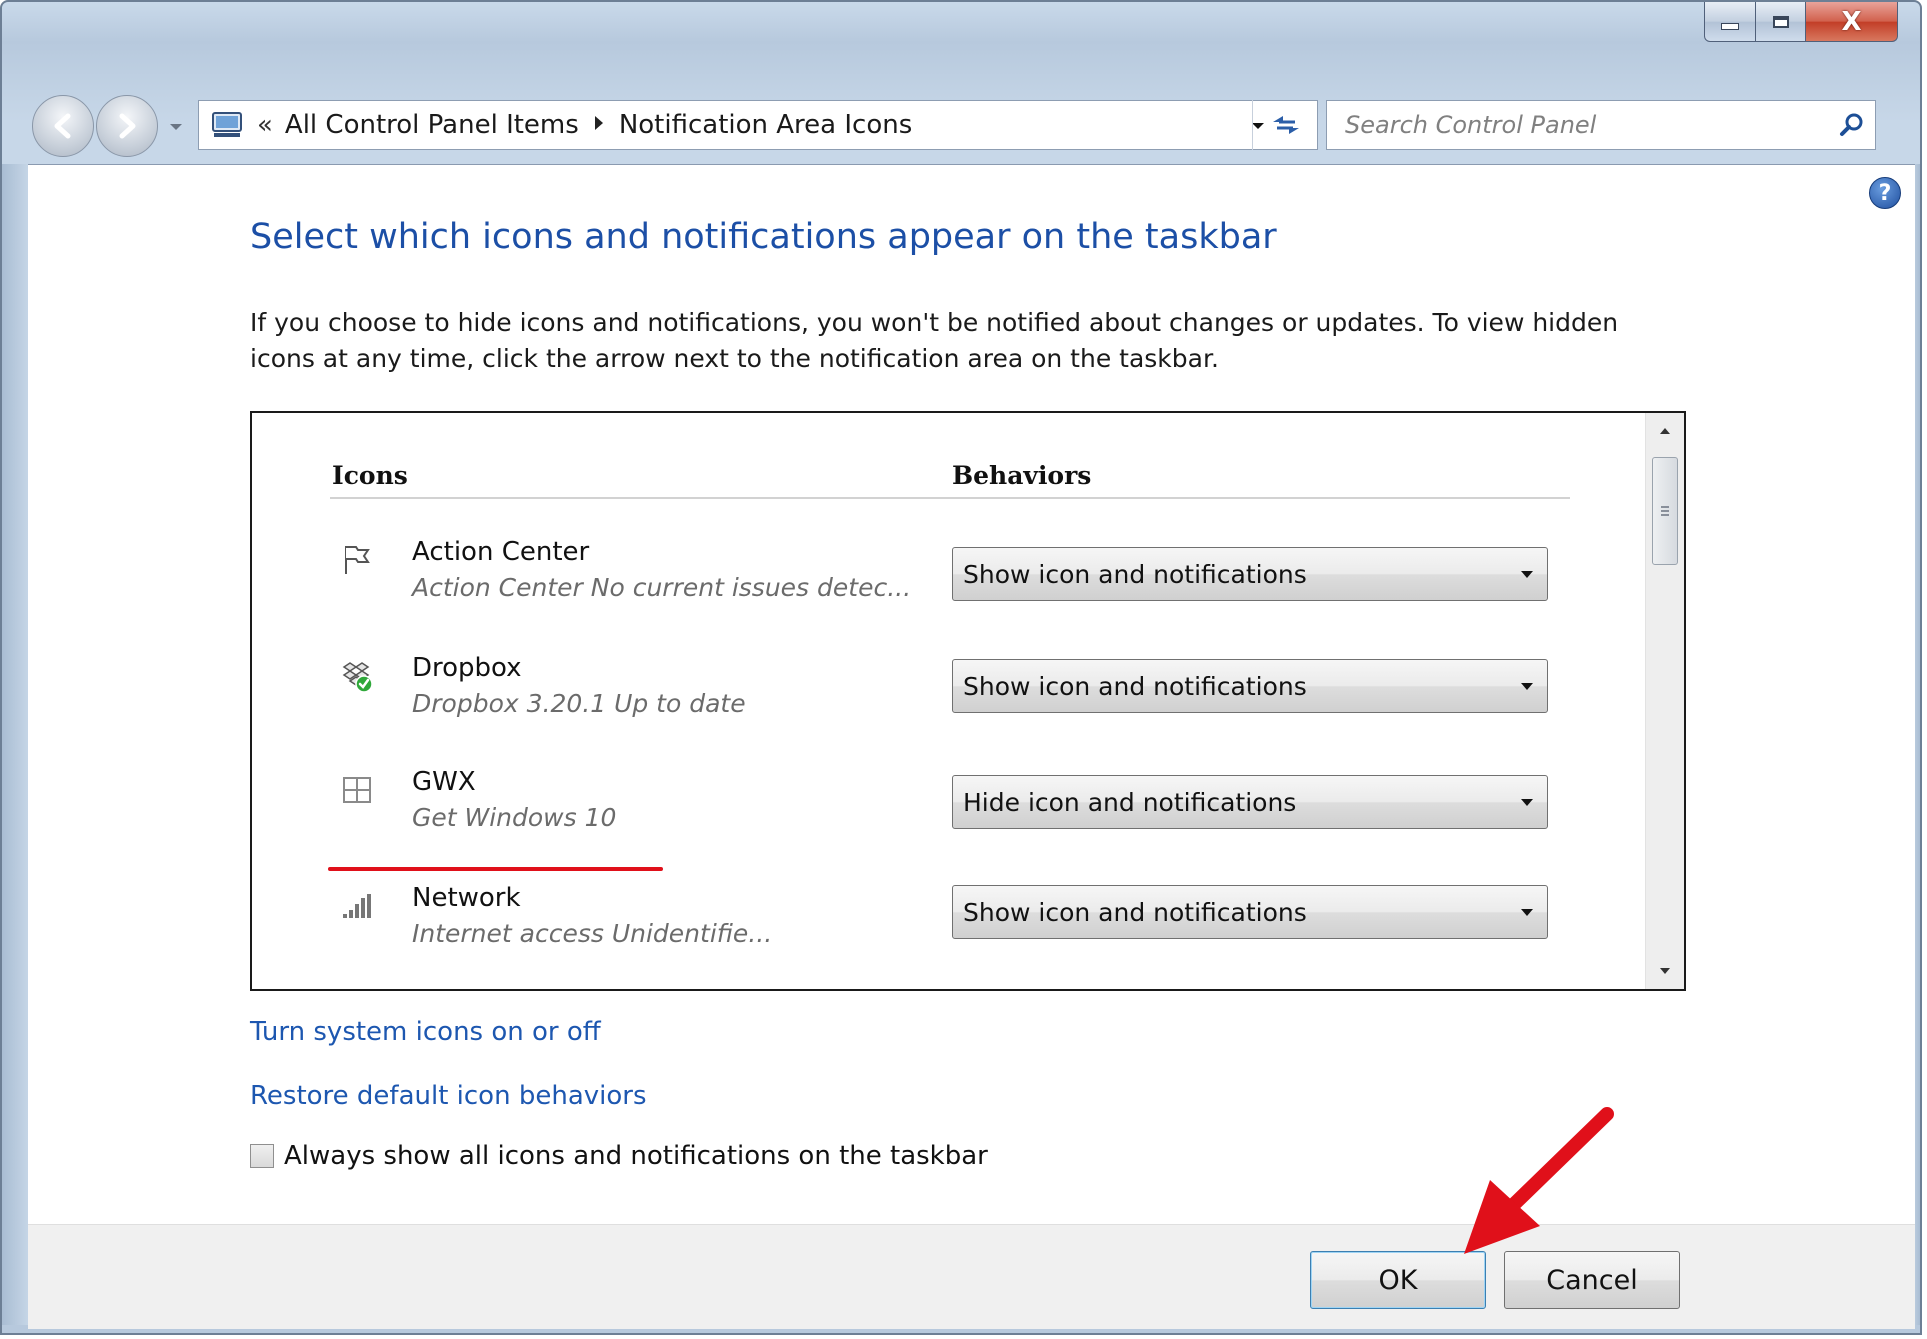 This screenshot has width=1927, height=1339. I want to click on minimize-button, so click(1730, 22).